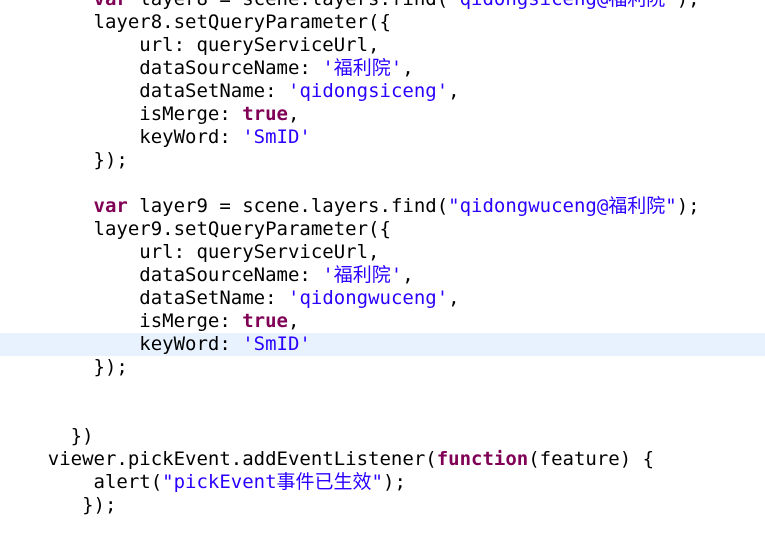 The width and height of the screenshot is (765, 537). What do you see at coordinates (382, 137) in the screenshot?
I see `code-line: keyWord: 'SmID'` at bounding box center [382, 137].